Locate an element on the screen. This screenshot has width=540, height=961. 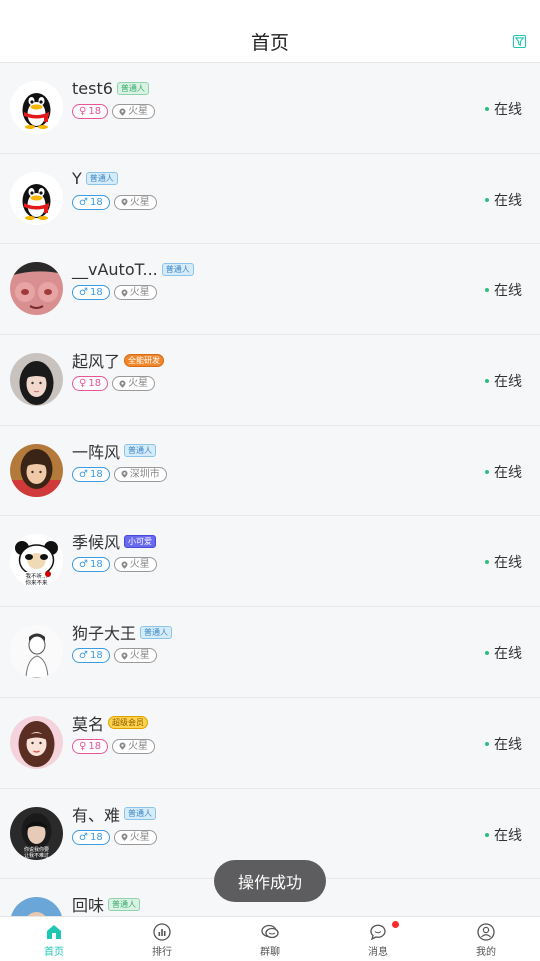
user-name: 季候风 is located at coordinates (96, 543).